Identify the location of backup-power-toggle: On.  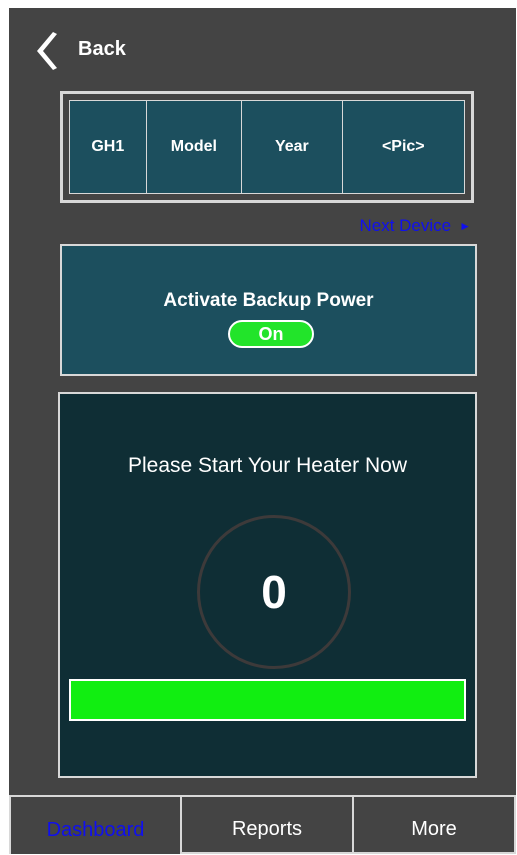
(271, 334).